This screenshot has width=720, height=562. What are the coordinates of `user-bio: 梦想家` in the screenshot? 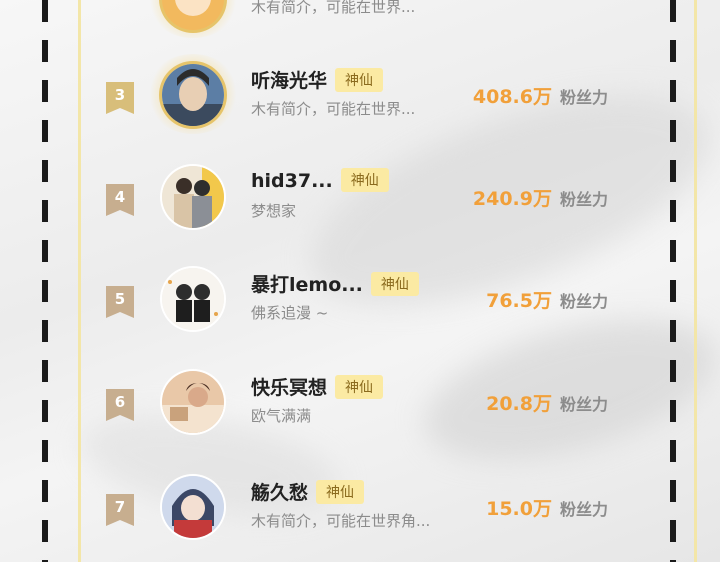 It's located at (274, 211).